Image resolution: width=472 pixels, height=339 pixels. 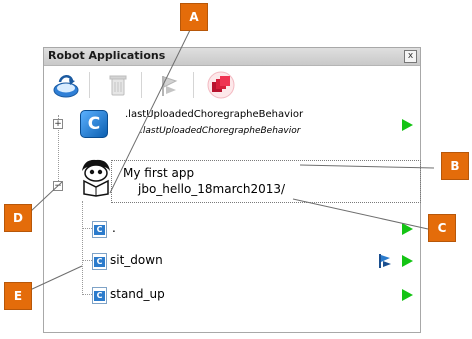 What do you see at coordinates (18, 218) in the screenshot?
I see `callout-d: D` at bounding box center [18, 218].